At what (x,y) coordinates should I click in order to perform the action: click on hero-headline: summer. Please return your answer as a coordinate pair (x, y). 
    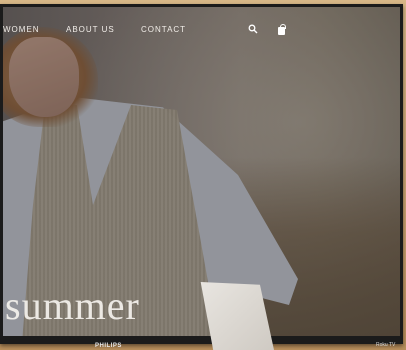
    Looking at the image, I should click on (72, 305).